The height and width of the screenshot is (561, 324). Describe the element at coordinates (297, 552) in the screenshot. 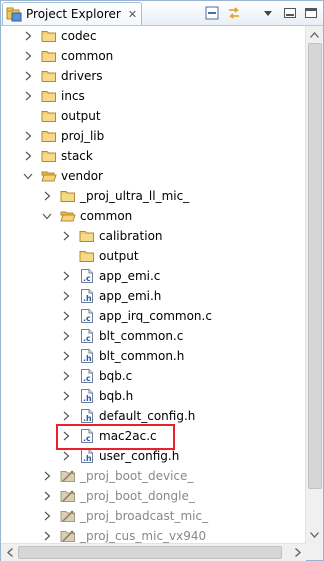

I see `scroll-right-icon` at that location.